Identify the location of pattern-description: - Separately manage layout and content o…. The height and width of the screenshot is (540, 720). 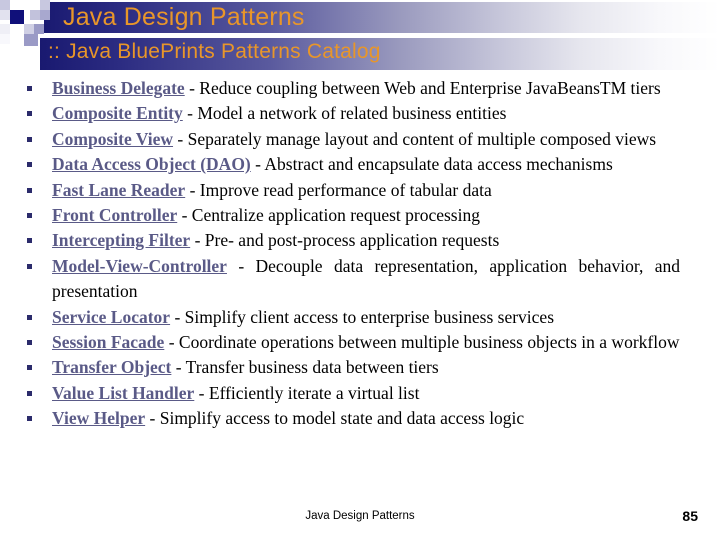
(415, 138).